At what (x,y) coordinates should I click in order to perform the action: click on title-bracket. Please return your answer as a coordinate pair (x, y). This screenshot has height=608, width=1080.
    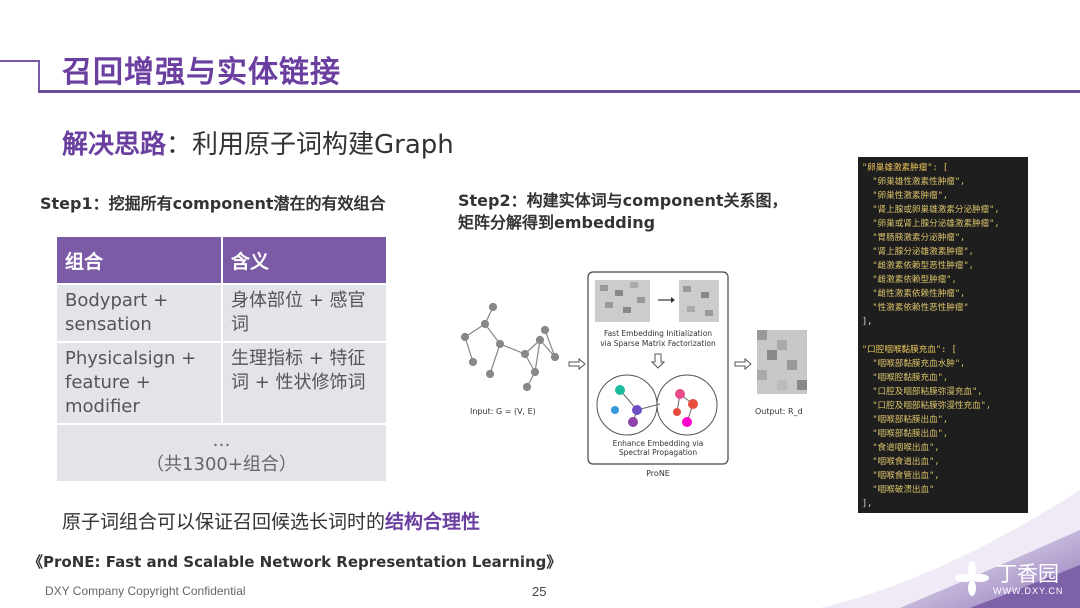
    Looking at the image, I should click on (39, 76).